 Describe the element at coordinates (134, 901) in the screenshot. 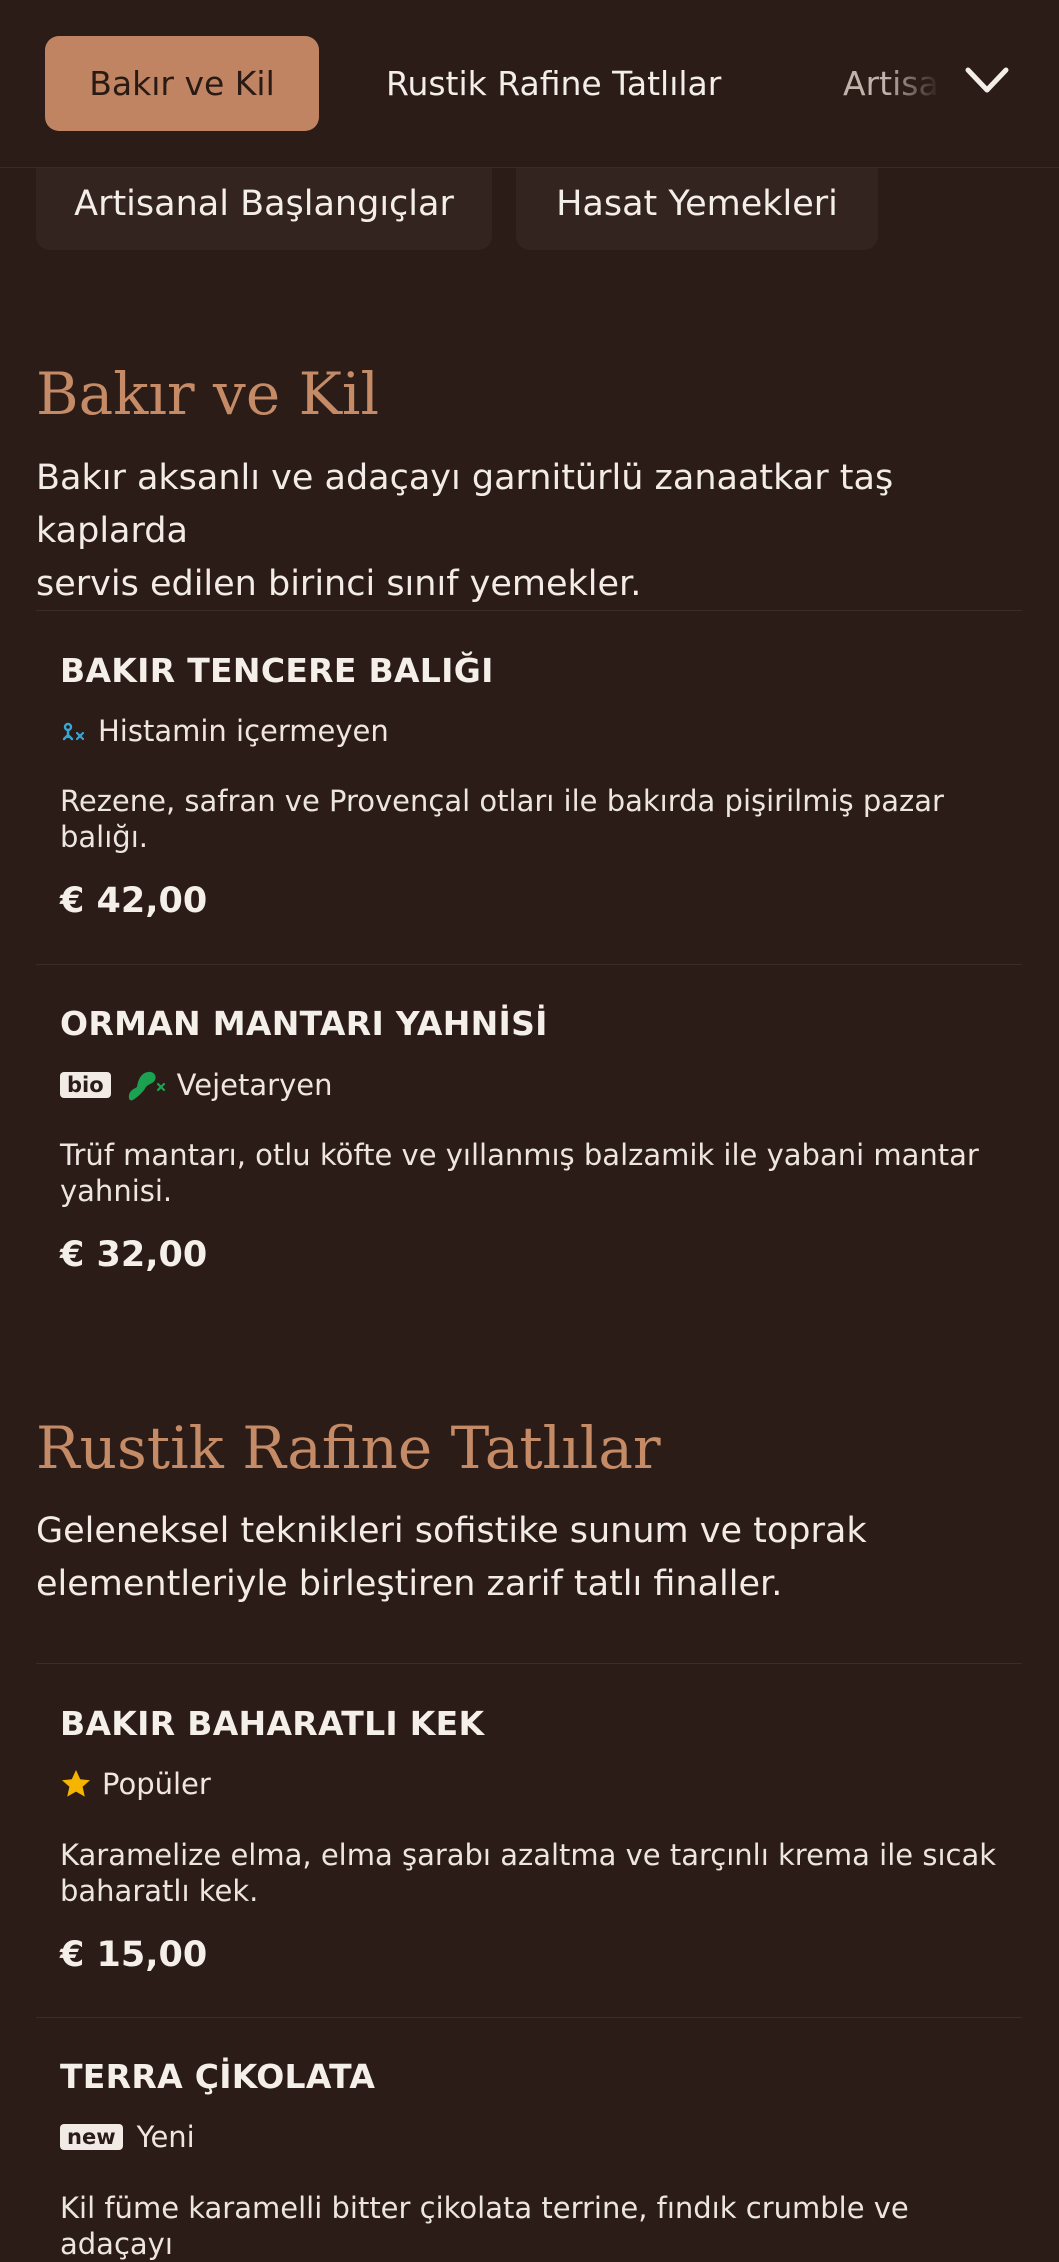

I see `menu-item-price: € 42,00` at that location.